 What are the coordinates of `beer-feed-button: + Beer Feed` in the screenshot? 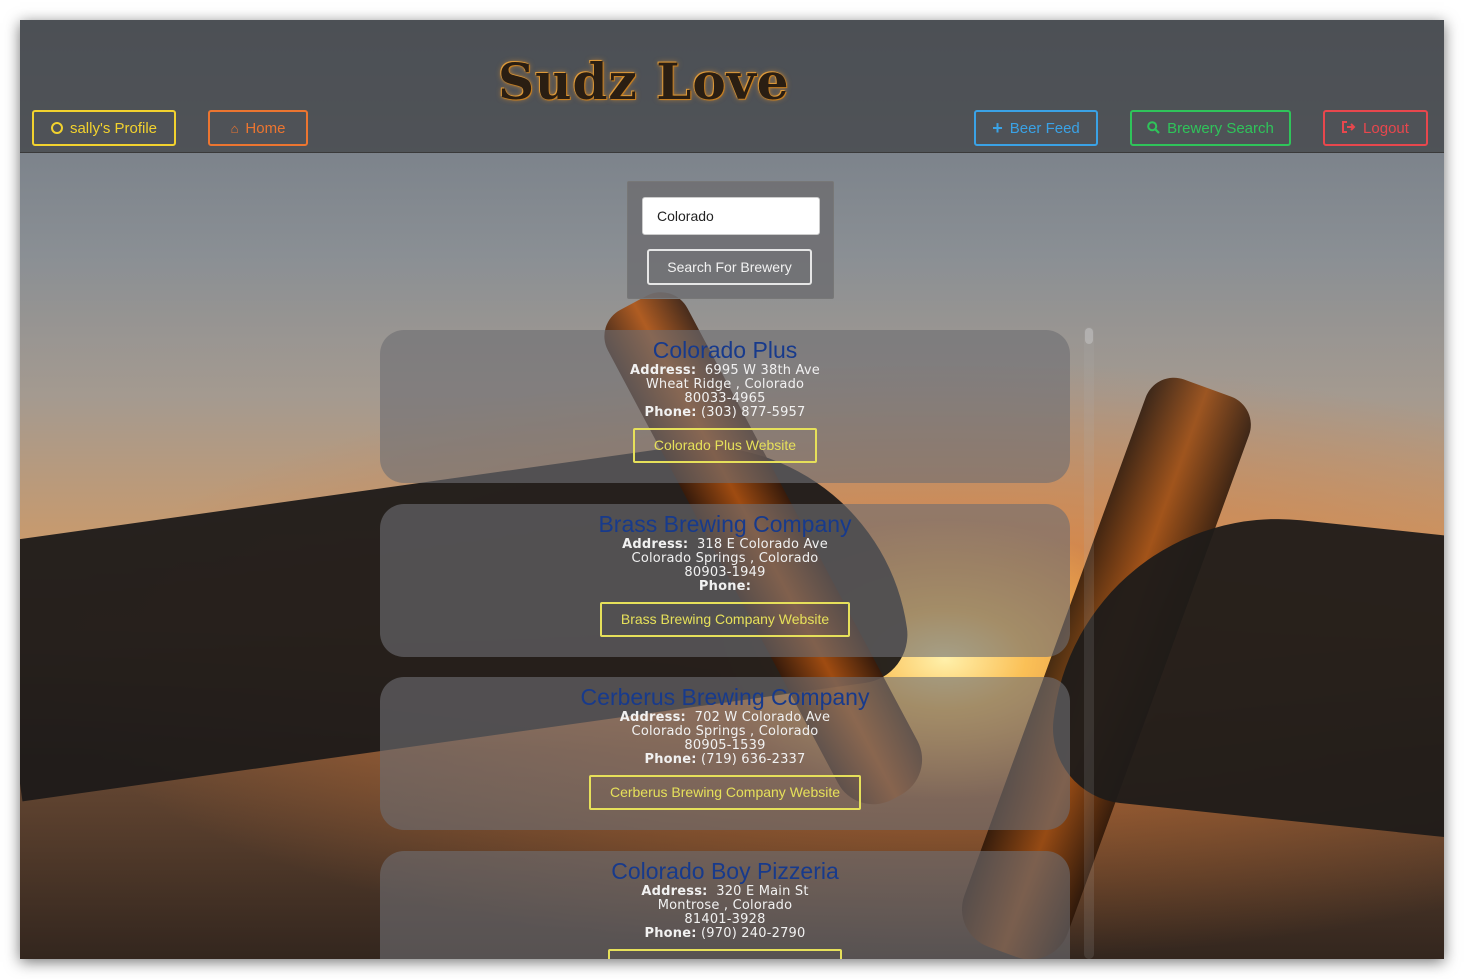 It's located at (1036, 128).